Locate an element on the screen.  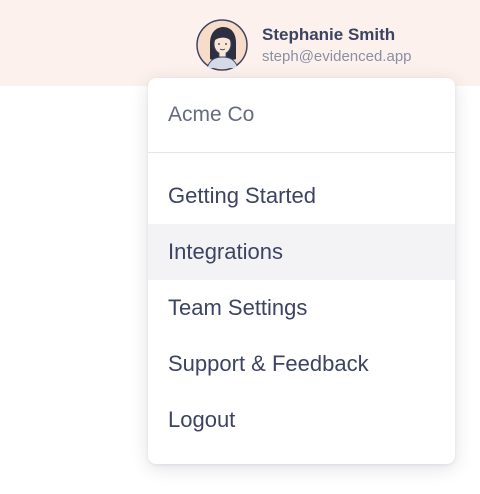
menu-item-team-settings: Team Settings is located at coordinates (301, 308).